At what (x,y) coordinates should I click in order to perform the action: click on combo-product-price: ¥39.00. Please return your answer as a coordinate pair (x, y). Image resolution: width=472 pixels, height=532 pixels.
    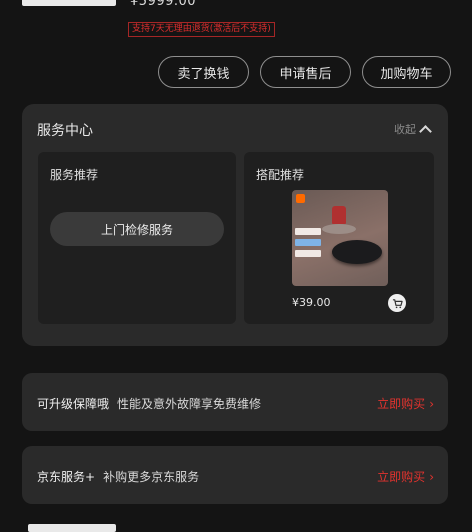
    Looking at the image, I should click on (311, 302).